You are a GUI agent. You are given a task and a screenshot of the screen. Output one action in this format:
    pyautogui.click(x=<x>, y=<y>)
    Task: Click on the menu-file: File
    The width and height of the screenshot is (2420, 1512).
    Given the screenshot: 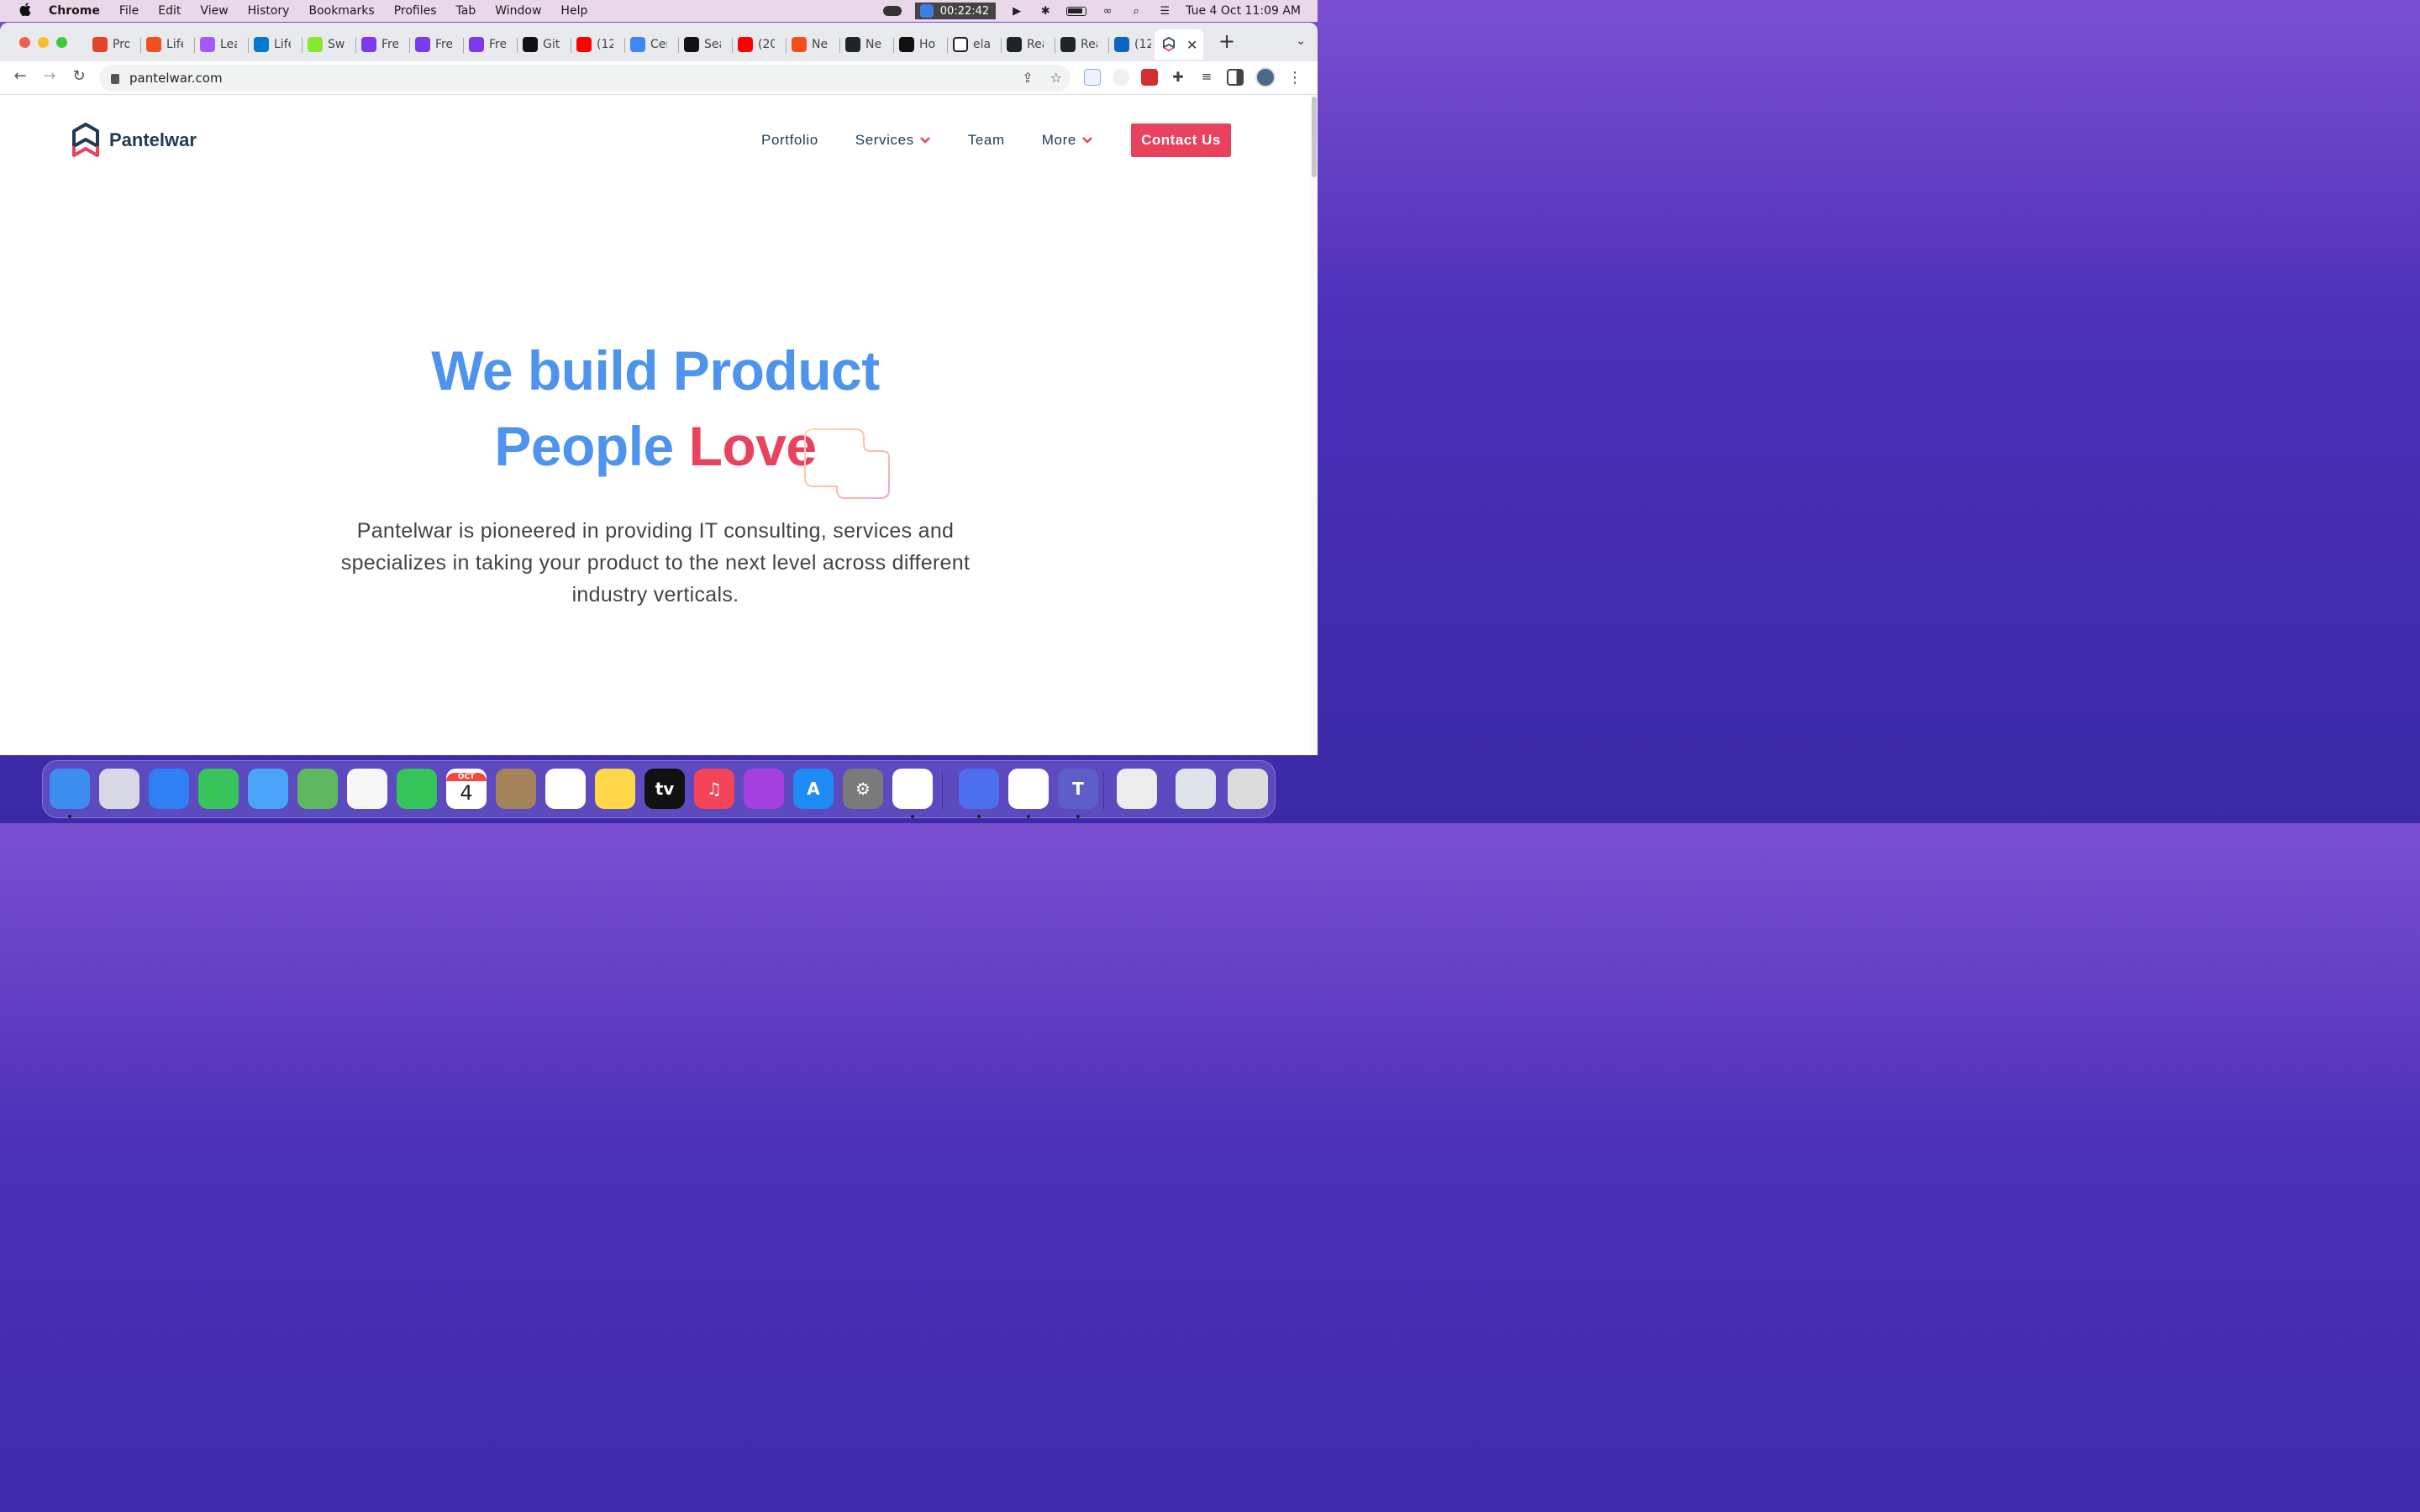 What is the action you would take?
    pyautogui.click(x=129, y=11)
    